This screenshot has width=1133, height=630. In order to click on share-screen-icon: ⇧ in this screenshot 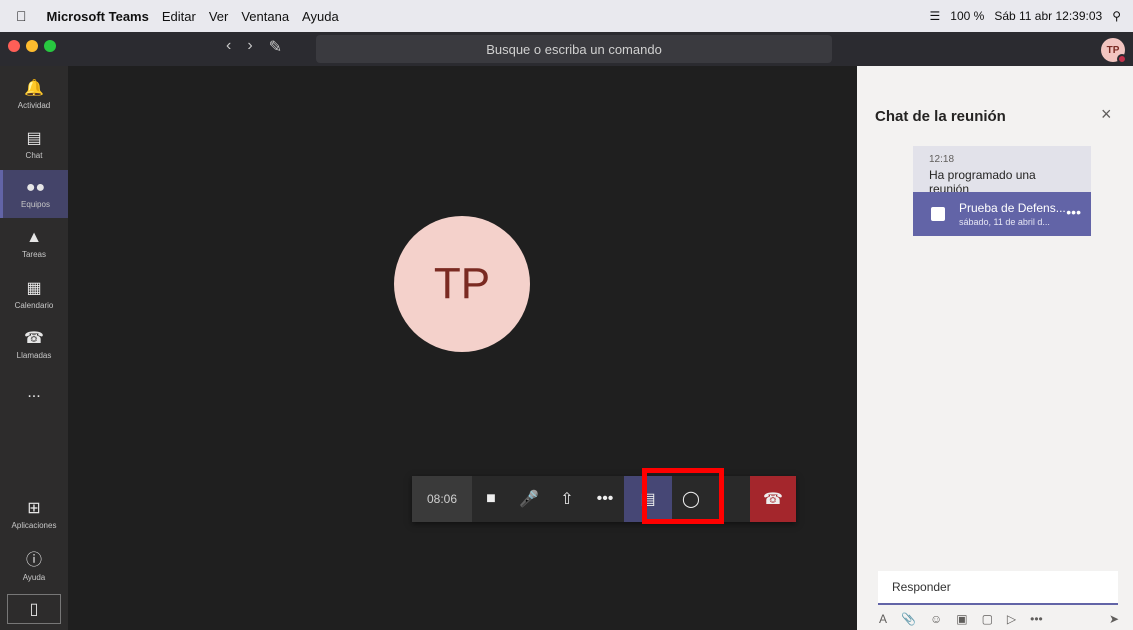, I will do `click(567, 499)`.